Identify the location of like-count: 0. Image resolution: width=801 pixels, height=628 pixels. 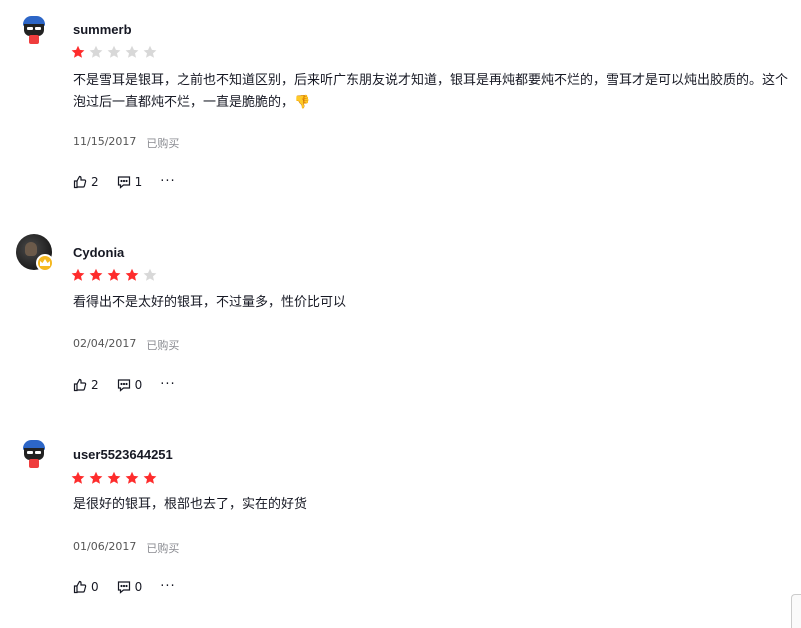
(95, 586).